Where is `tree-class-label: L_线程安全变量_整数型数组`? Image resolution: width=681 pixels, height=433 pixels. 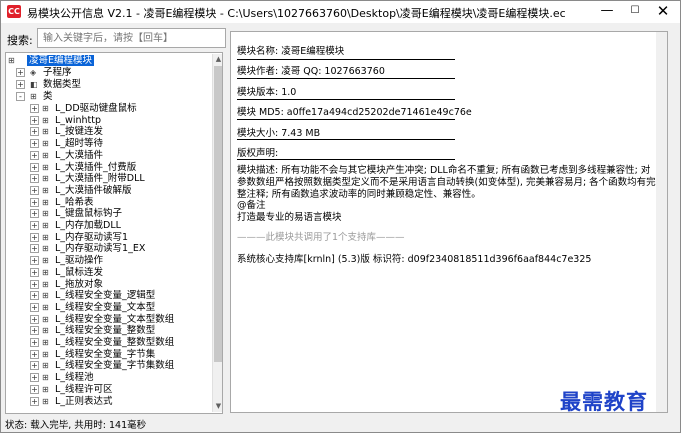 tree-class-label: L_线程安全变量_整数型数组 is located at coordinates (115, 342).